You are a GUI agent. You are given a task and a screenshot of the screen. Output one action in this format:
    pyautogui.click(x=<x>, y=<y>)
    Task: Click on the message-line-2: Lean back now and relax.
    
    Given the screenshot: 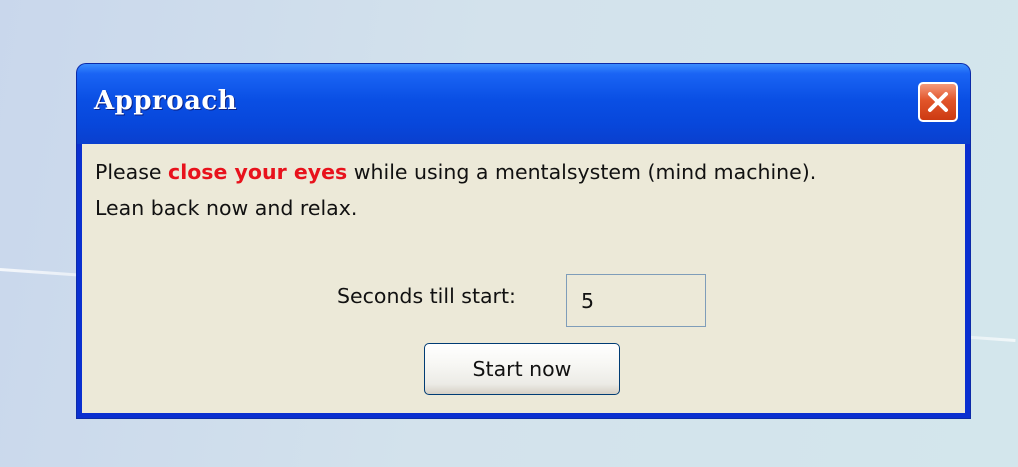 What is the action you would take?
    pyautogui.click(x=226, y=208)
    